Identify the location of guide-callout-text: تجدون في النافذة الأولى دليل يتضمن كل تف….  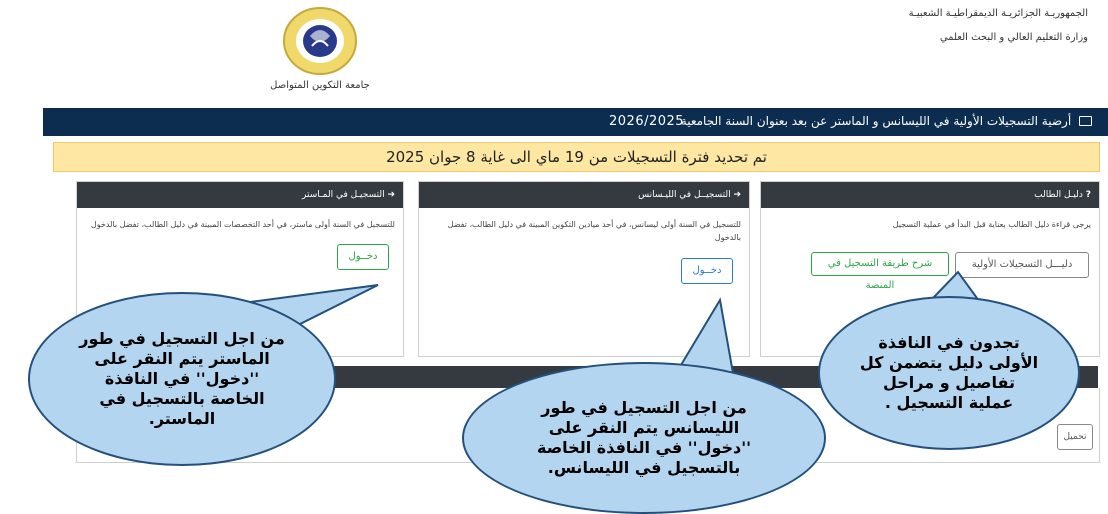
(949, 372).